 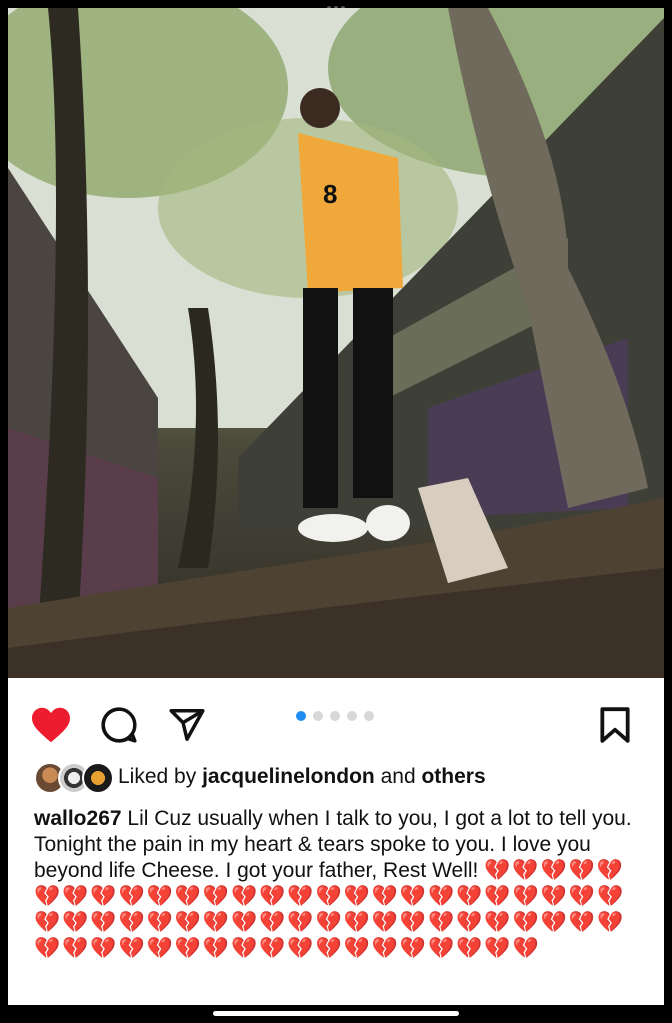 I want to click on liker-avatars, so click(x=74, y=778).